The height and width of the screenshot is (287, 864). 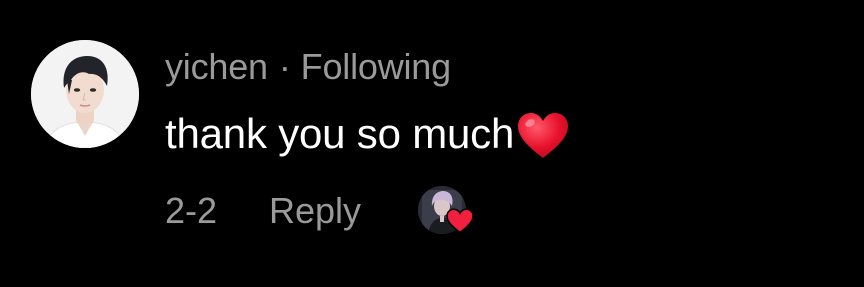 What do you see at coordinates (315, 211) in the screenshot?
I see `reply-button: Reply` at bounding box center [315, 211].